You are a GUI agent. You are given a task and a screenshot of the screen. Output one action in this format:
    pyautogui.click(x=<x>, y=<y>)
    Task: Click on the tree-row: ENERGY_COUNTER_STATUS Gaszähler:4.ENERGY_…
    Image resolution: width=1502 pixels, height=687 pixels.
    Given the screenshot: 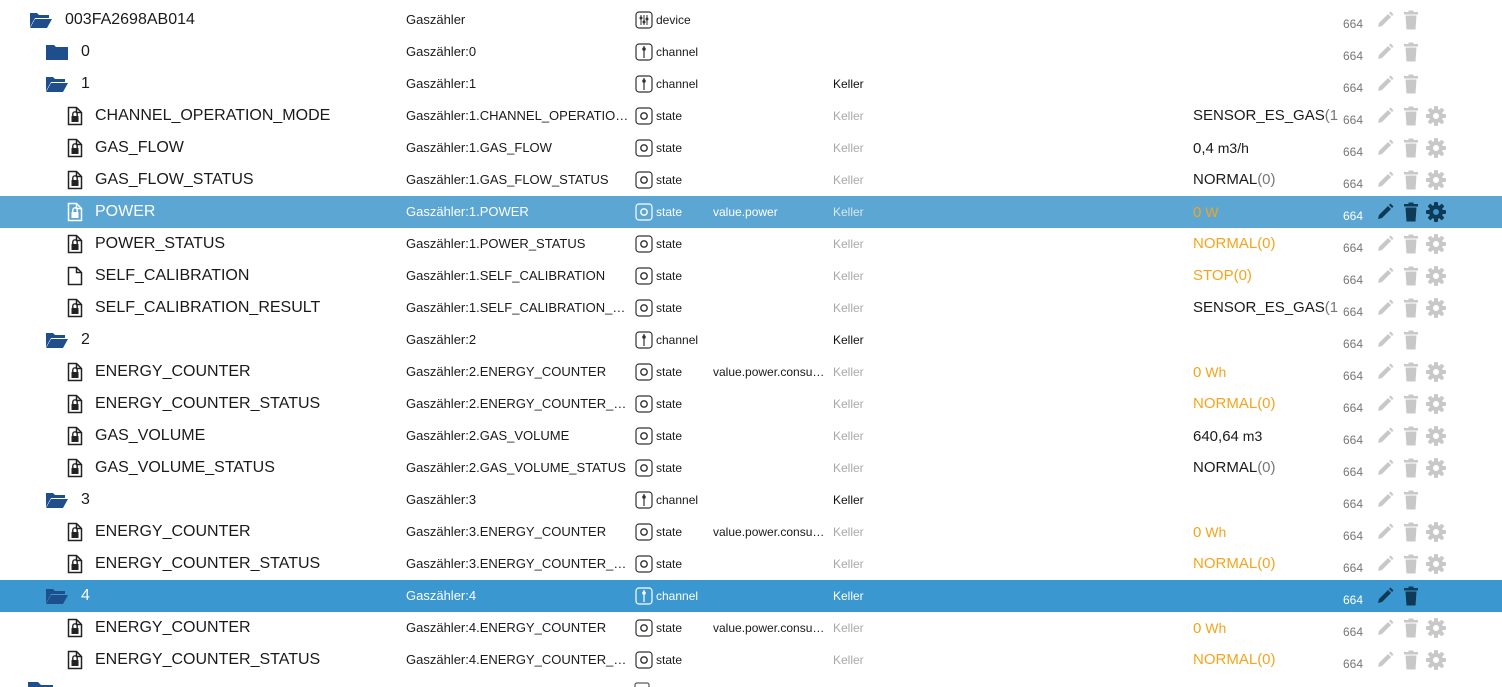 What is the action you would take?
    pyautogui.click(x=751, y=660)
    